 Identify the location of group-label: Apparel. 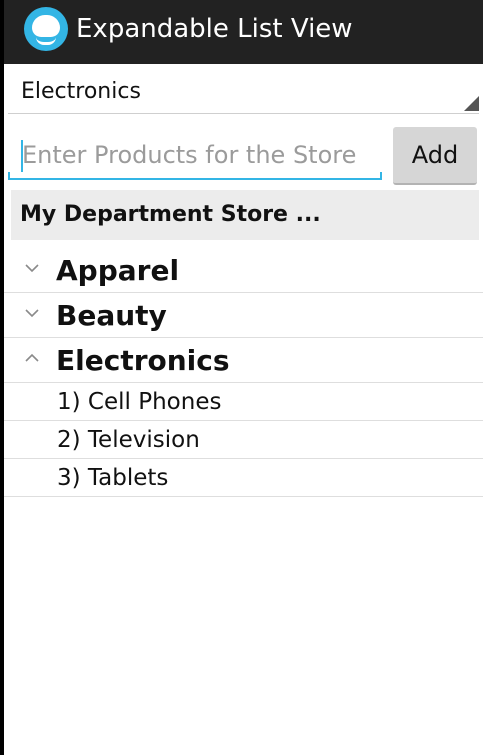
(118, 270).